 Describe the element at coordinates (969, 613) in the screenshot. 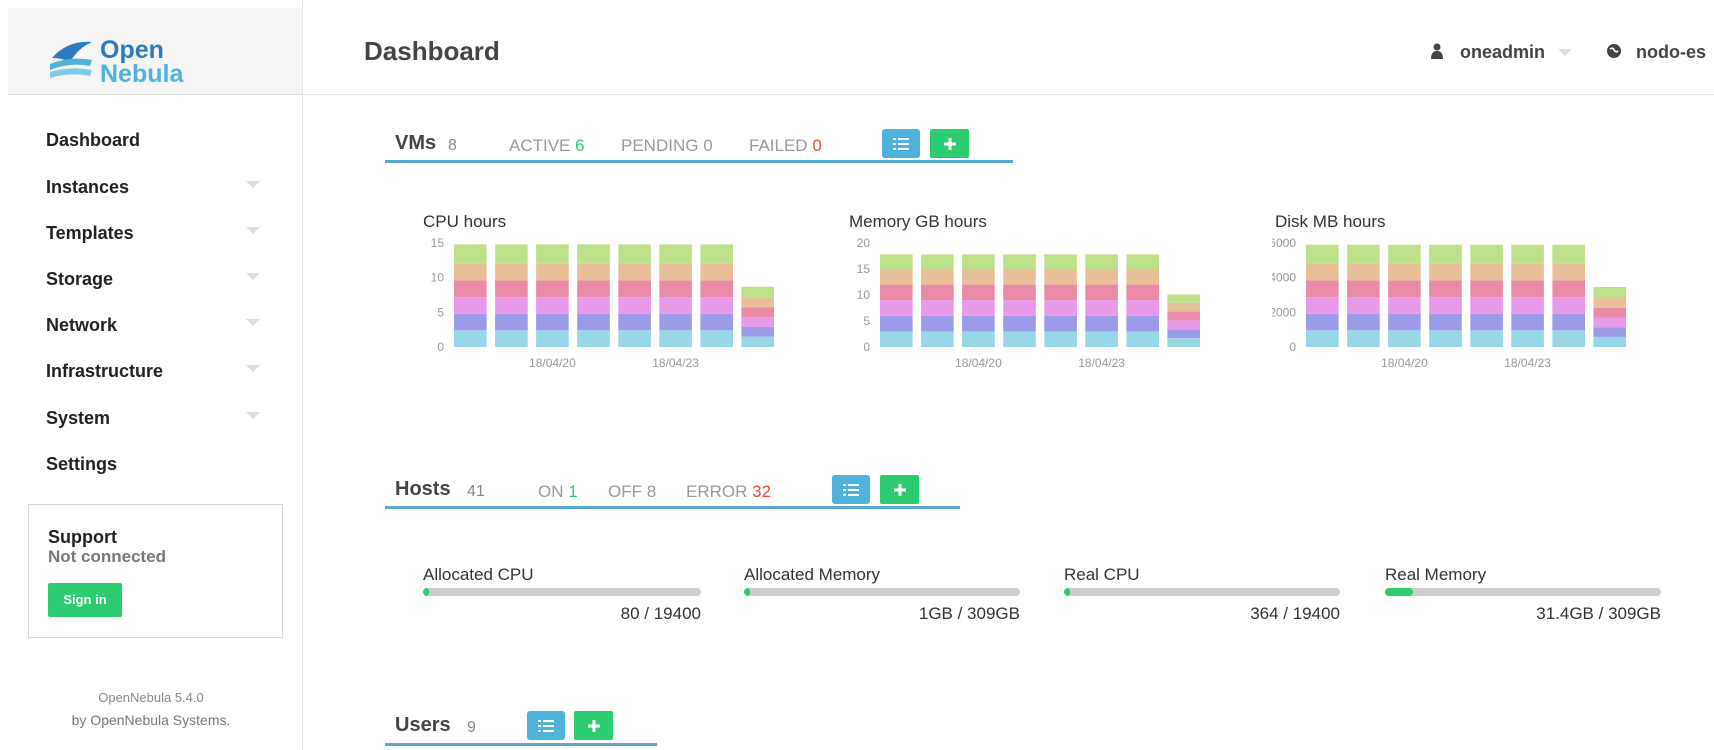

I see `meter-value: 1GB / 309GB` at that location.